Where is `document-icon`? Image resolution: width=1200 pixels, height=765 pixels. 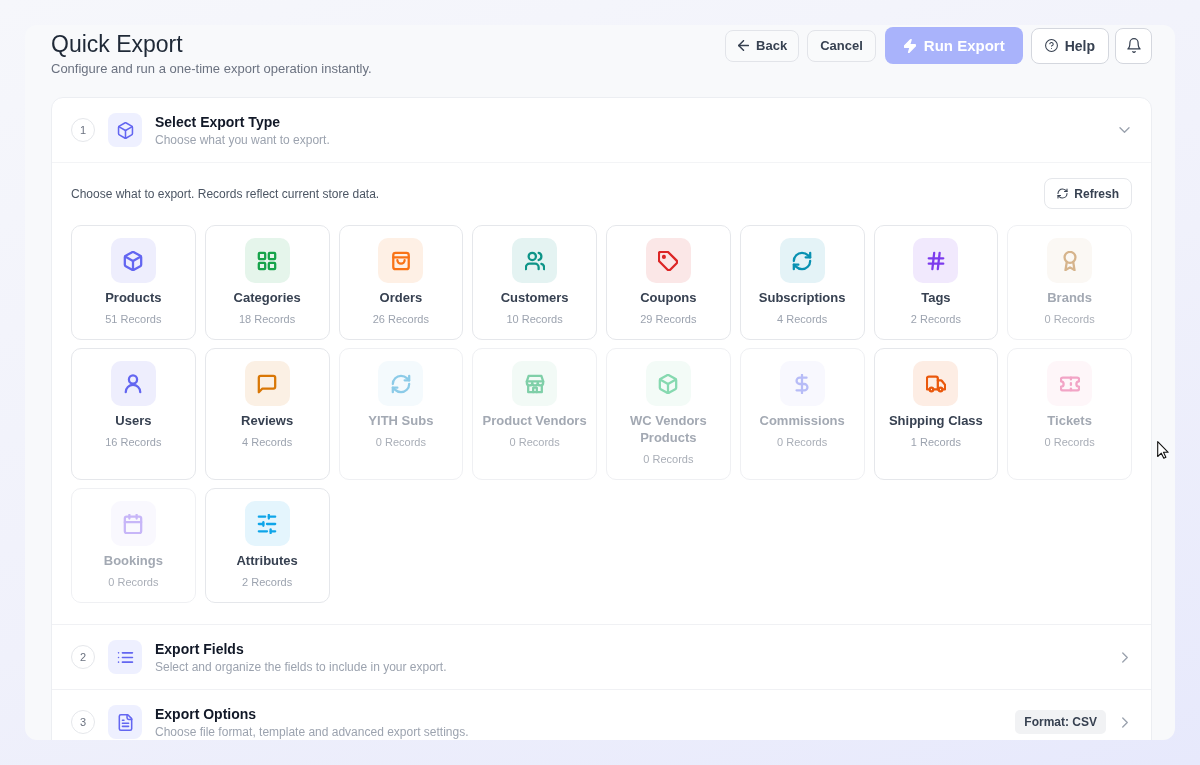 document-icon is located at coordinates (125, 722).